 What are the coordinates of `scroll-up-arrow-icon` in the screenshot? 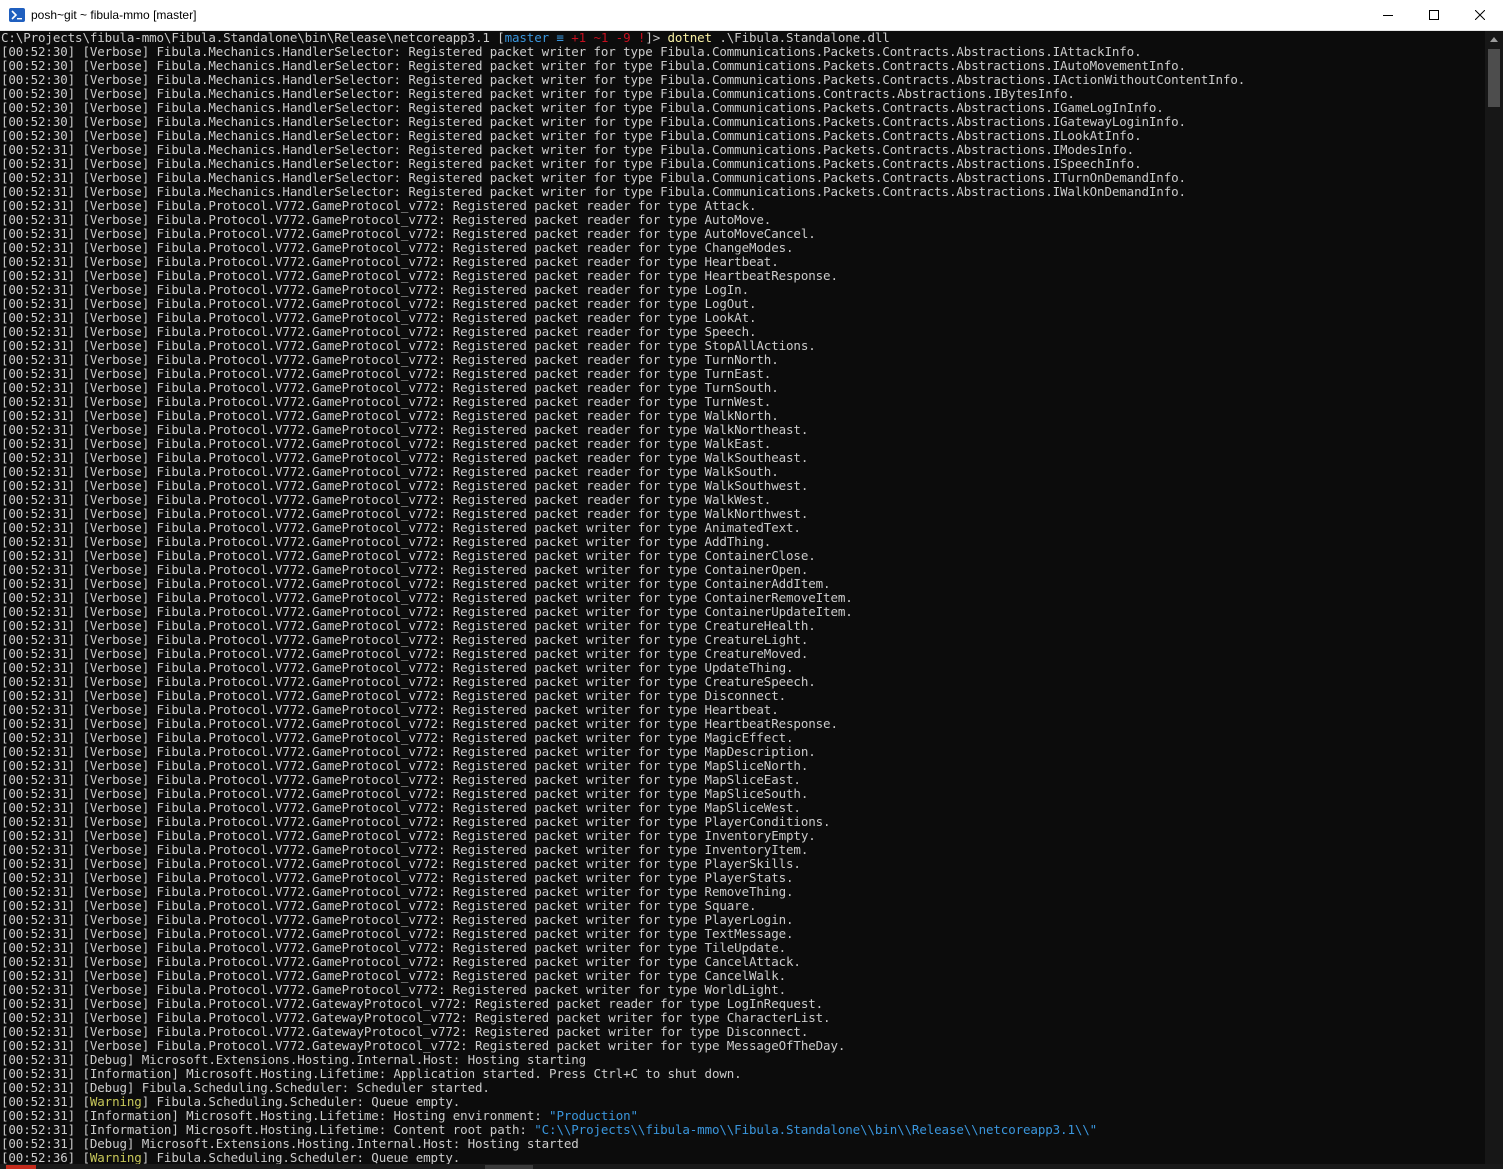 It's located at (1494, 39).